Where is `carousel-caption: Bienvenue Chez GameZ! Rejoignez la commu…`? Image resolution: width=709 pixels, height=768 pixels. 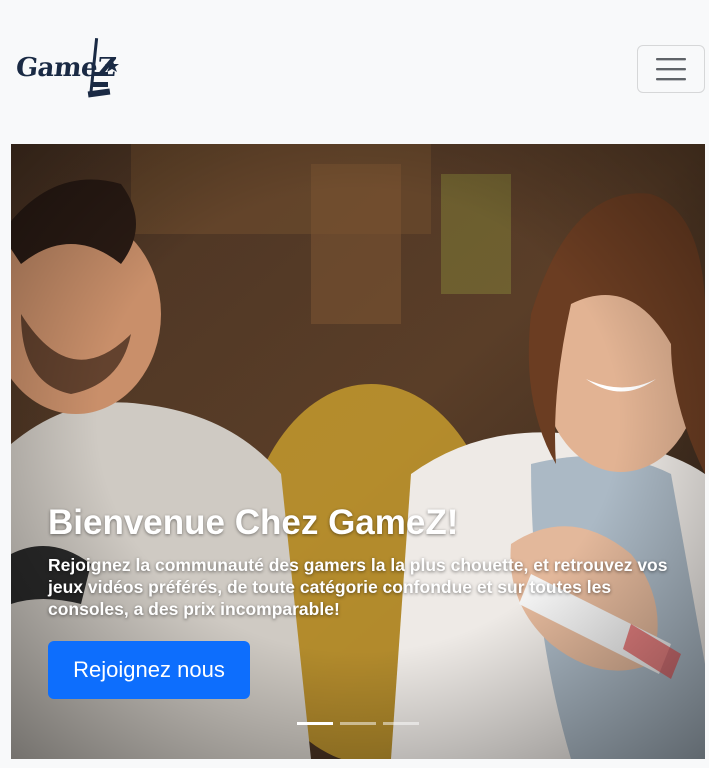
carousel-caption: Bienvenue Chez GameZ! Rejoignez la commu… is located at coordinates (363, 561).